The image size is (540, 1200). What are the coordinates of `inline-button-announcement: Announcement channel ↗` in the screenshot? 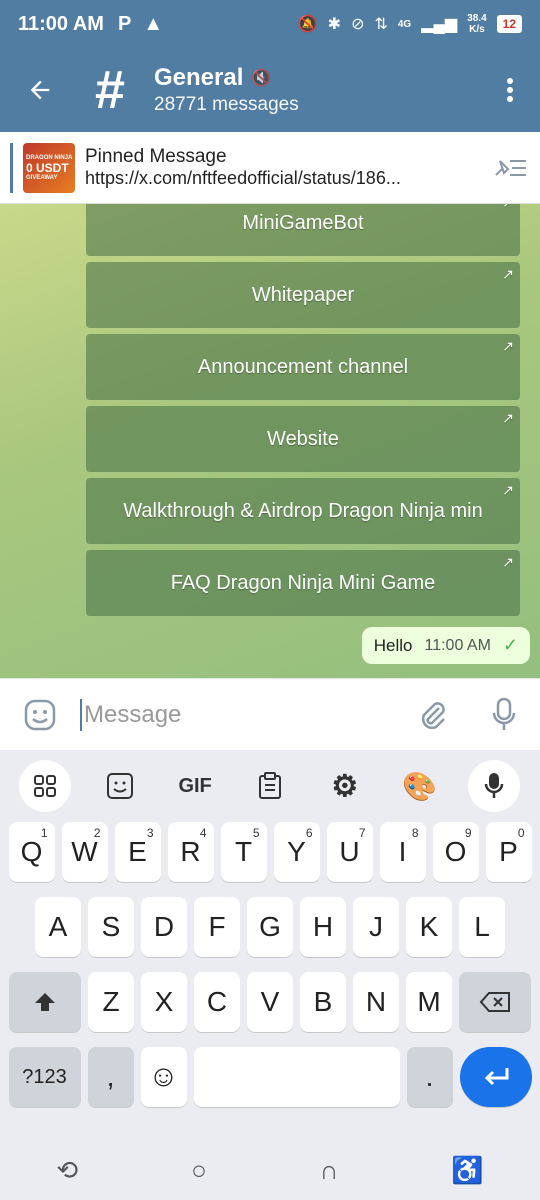 It's located at (303, 367).